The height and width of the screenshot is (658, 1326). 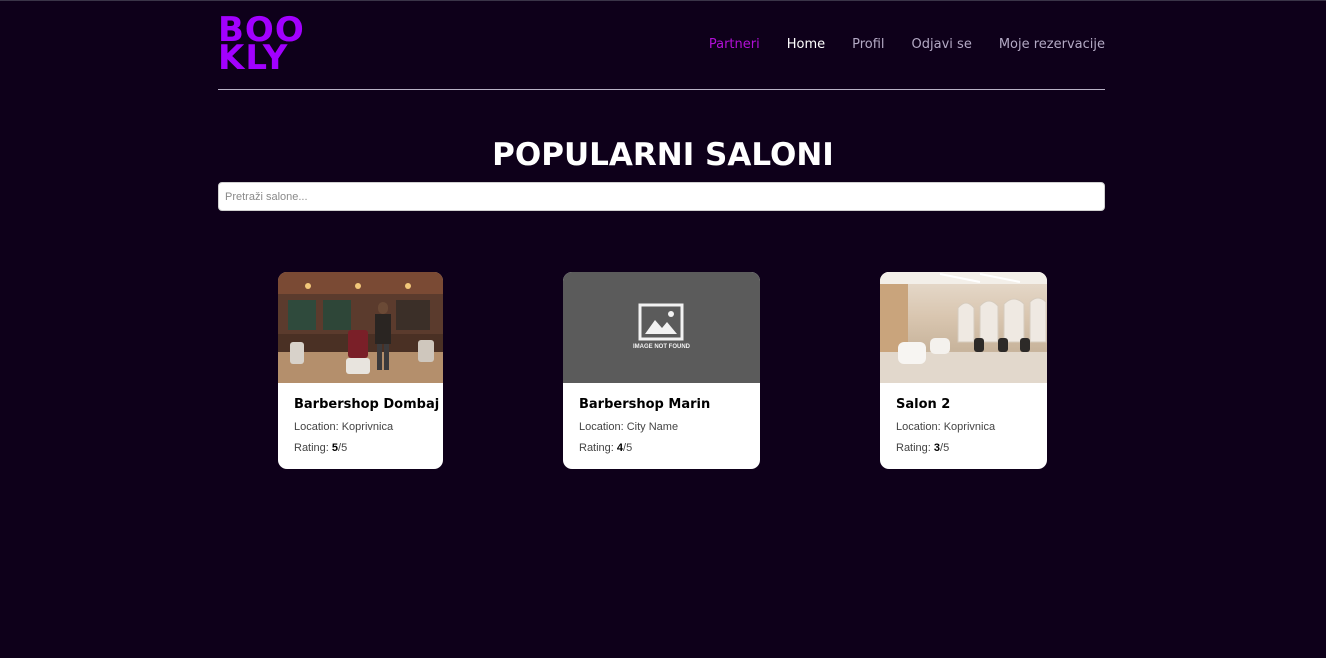 I want to click on location-value: City Name, so click(x=652, y=427).